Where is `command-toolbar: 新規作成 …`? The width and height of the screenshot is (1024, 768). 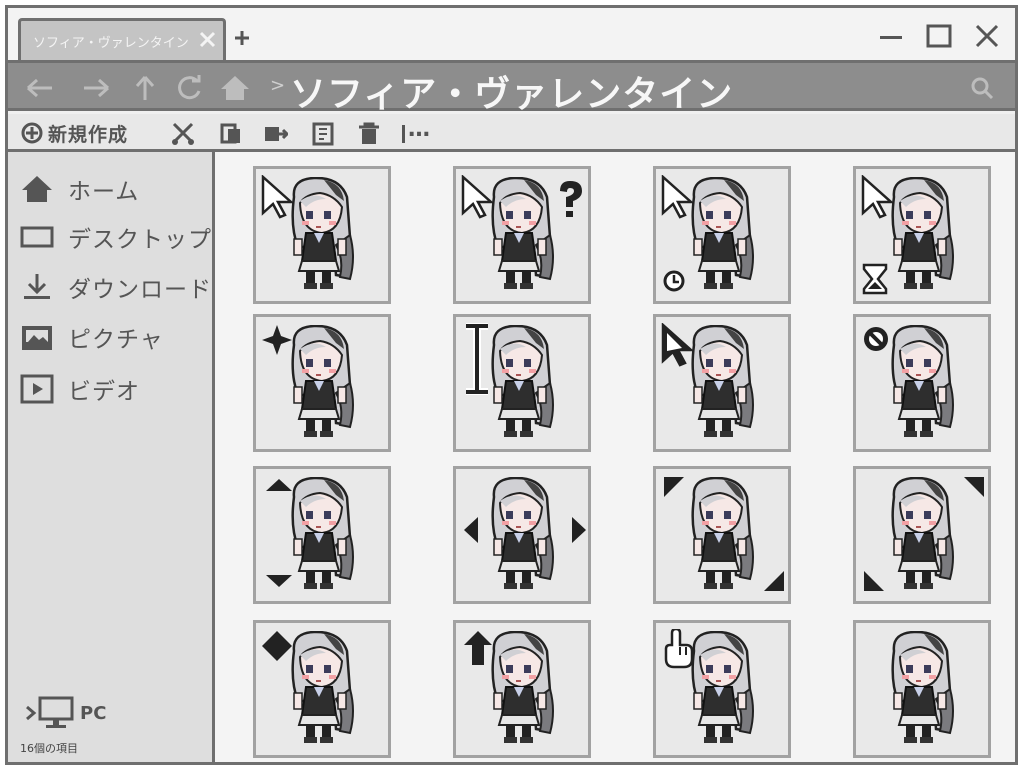 command-toolbar: 新規作成 … is located at coordinates (511, 133).